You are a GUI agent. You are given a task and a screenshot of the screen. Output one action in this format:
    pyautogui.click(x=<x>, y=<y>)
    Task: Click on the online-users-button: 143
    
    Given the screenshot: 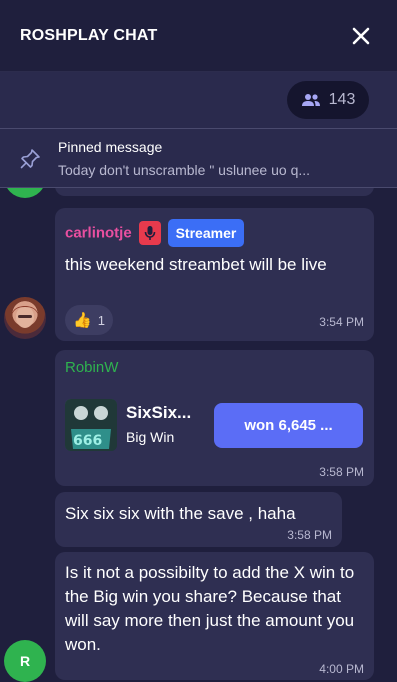 What is the action you would take?
    pyautogui.click(x=328, y=100)
    